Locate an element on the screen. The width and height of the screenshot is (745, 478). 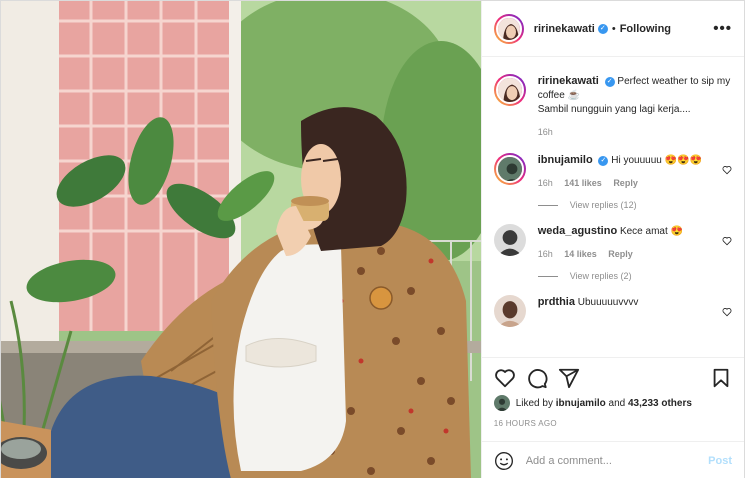
following-button: Following is located at coordinates (645, 29).